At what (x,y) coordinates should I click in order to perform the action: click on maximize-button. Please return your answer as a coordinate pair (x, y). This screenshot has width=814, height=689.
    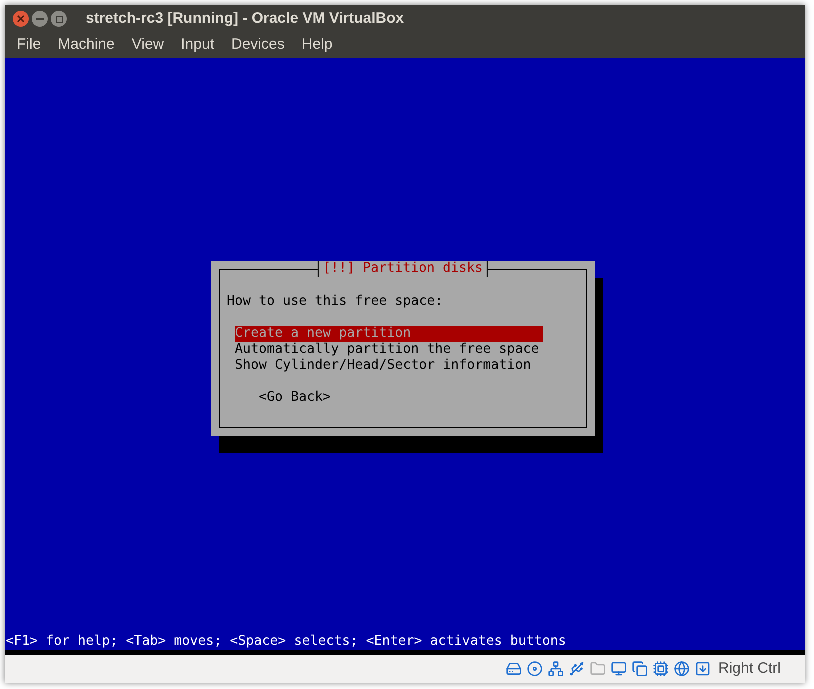
    Looking at the image, I should click on (59, 19).